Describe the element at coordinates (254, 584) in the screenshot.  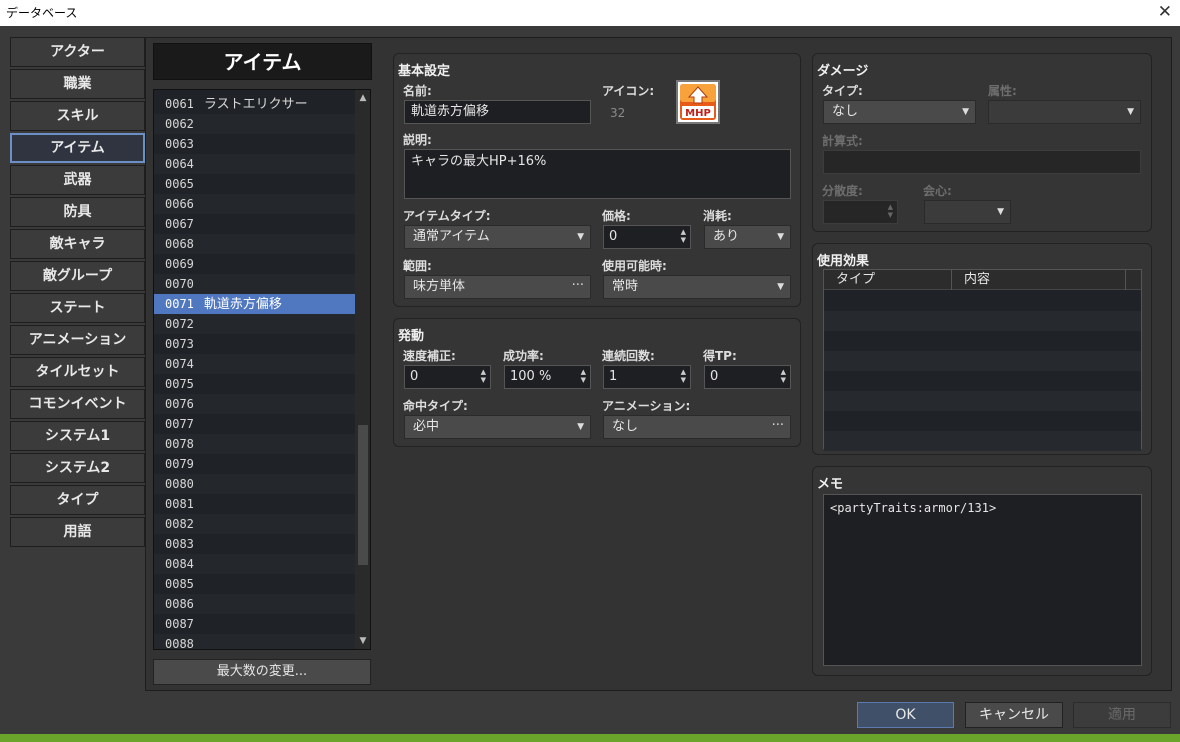
I see `list-item: 0085` at that location.